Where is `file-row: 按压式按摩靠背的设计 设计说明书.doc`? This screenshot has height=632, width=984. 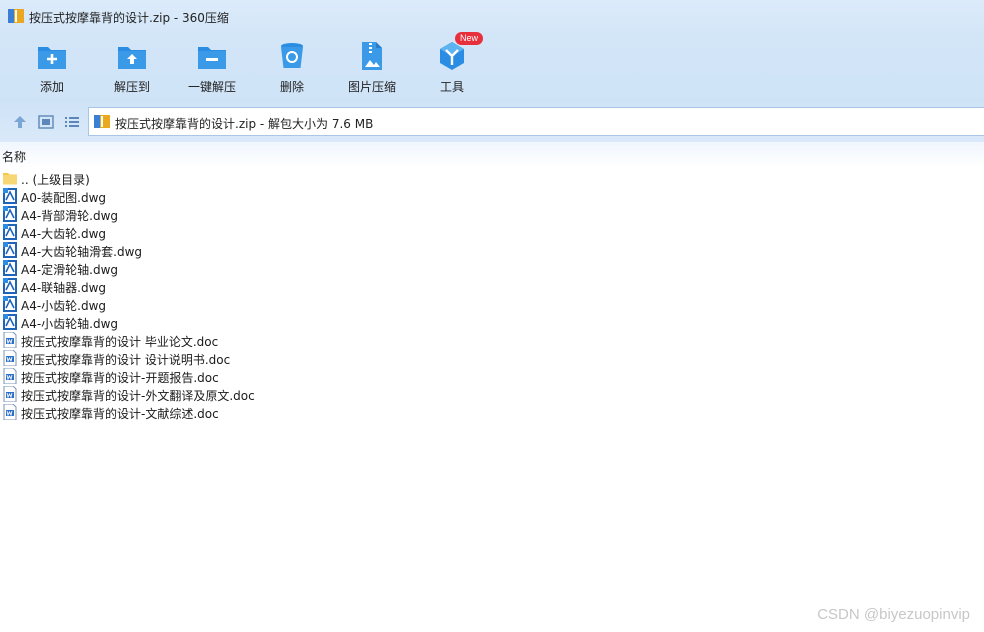 file-row: 按压式按摩靠背的设计 设计说明书.doc is located at coordinates (200, 358).